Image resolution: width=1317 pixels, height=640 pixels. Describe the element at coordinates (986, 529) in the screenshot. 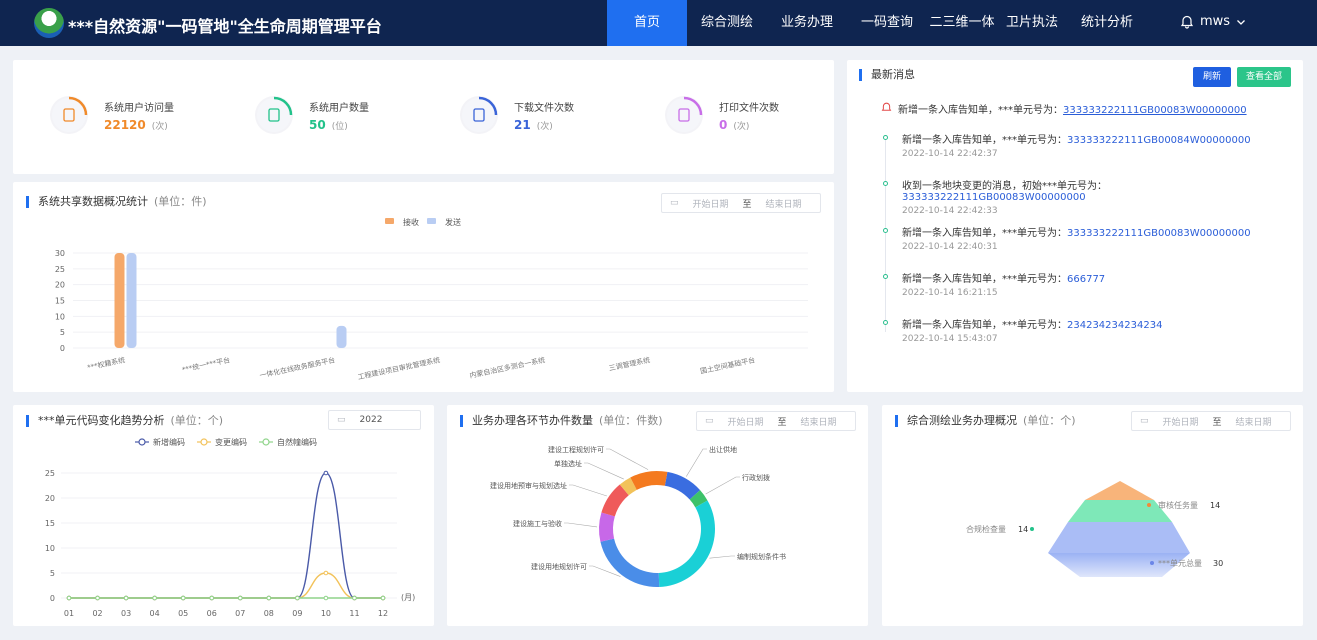

I see `pyramid-label: 合规检查量` at that location.